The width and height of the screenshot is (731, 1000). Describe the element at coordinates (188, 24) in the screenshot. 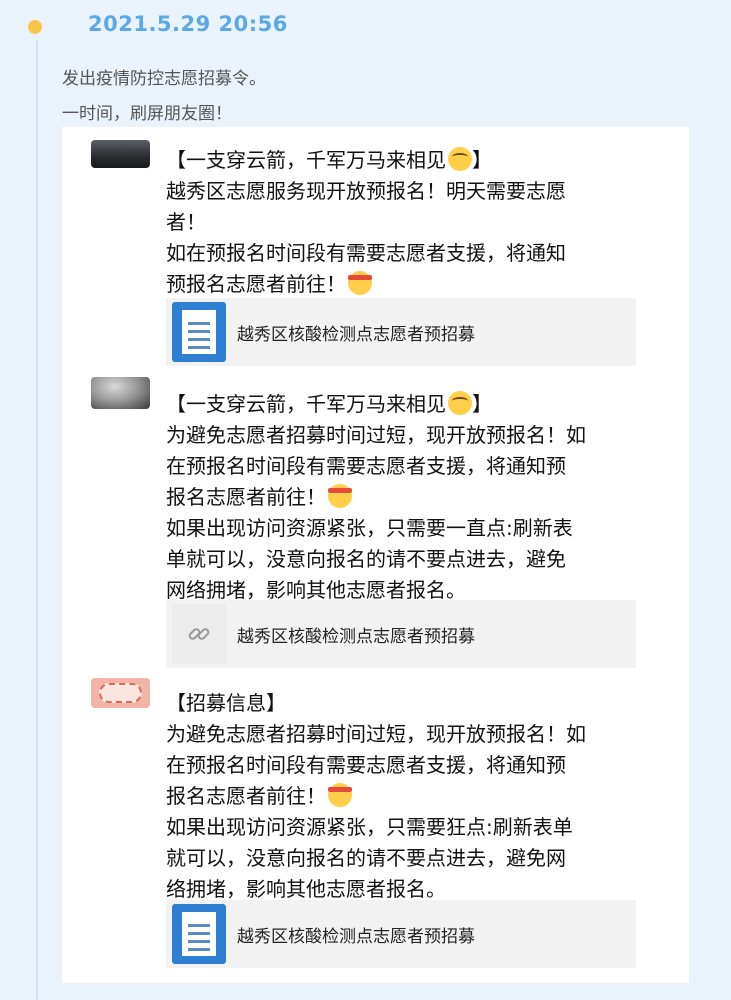

I see `post-date: 2021.5.29 20:56` at that location.